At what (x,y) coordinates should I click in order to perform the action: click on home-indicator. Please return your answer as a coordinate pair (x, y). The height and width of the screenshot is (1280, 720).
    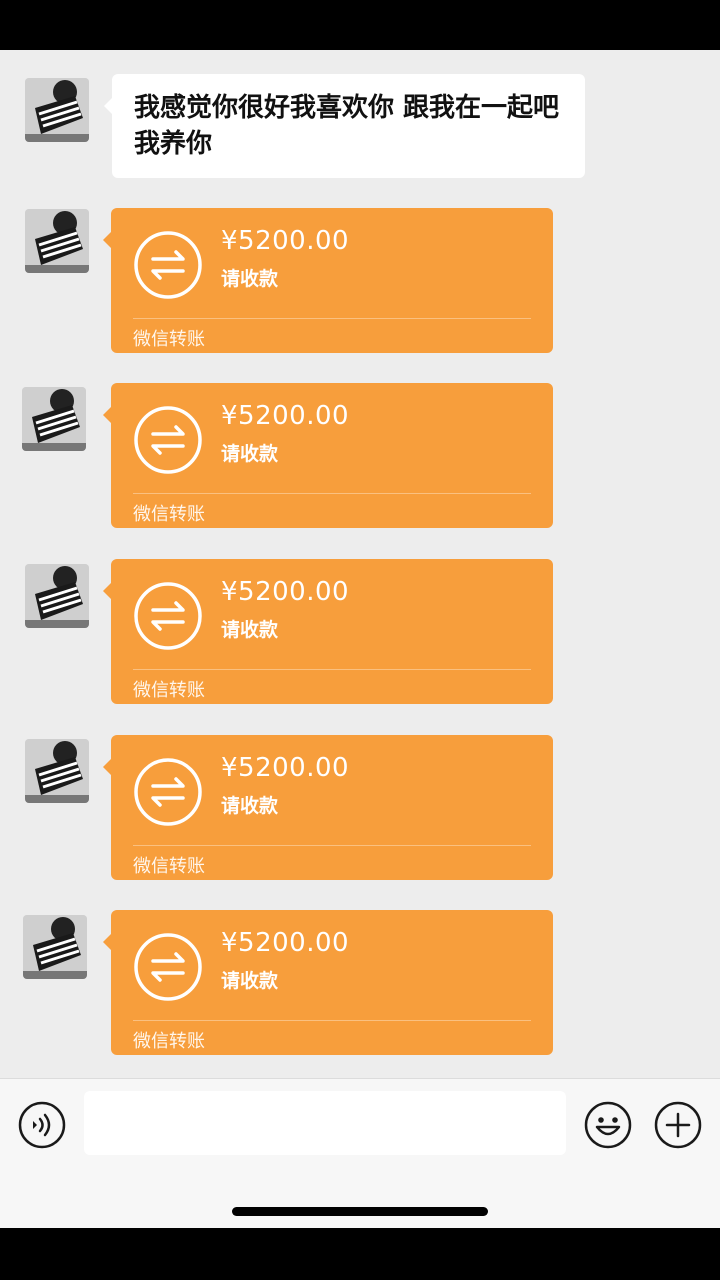
    Looking at the image, I should click on (360, 1211).